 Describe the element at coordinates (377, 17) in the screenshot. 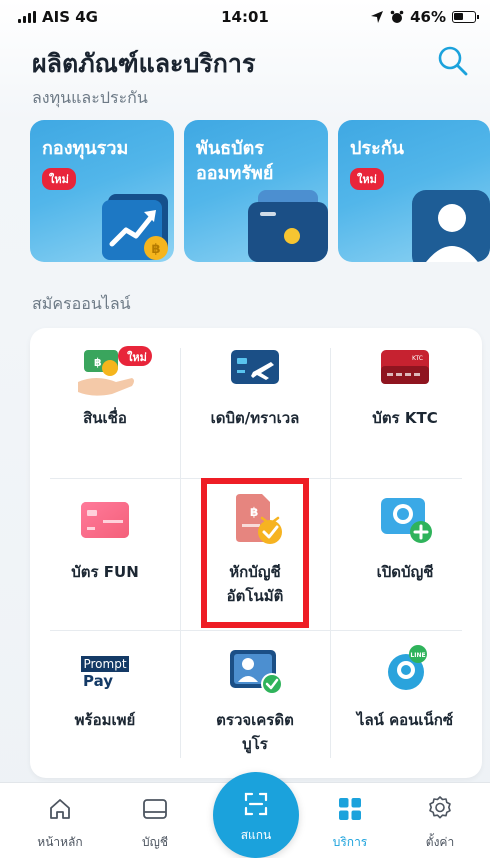

I see `location-arrow-icon` at that location.